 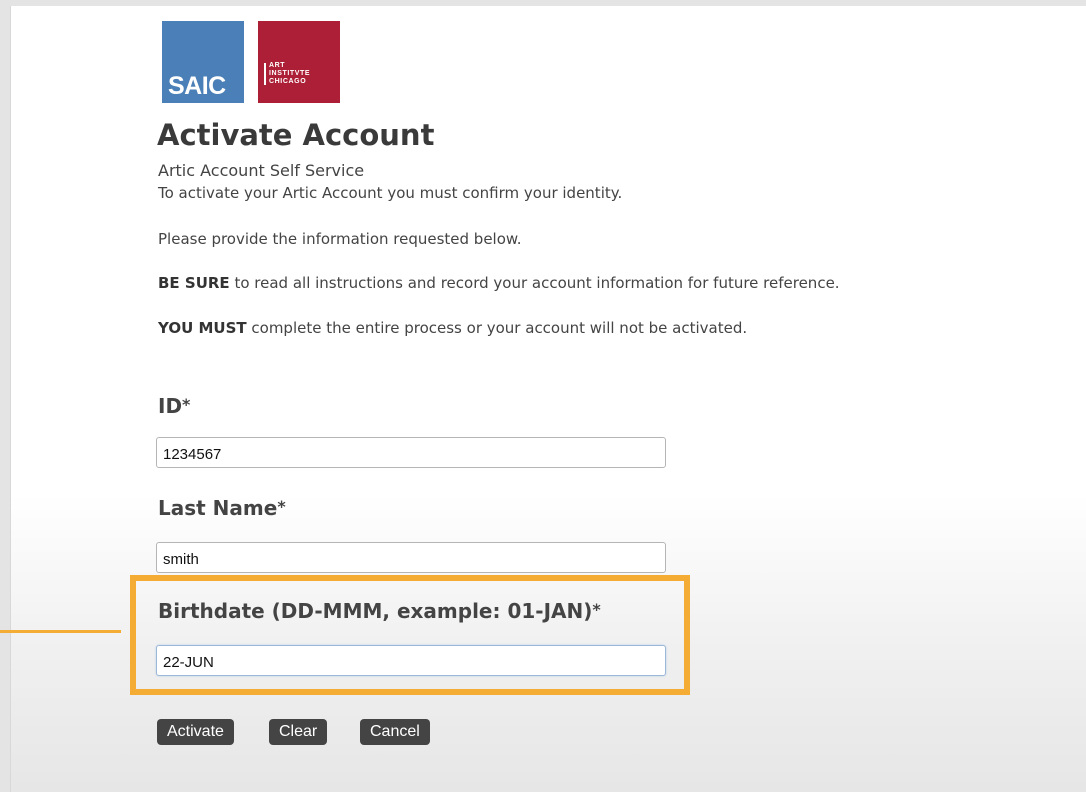 I want to click on art-institute-logo-text: ART INSTITVTE CHICAGO, so click(x=290, y=73).